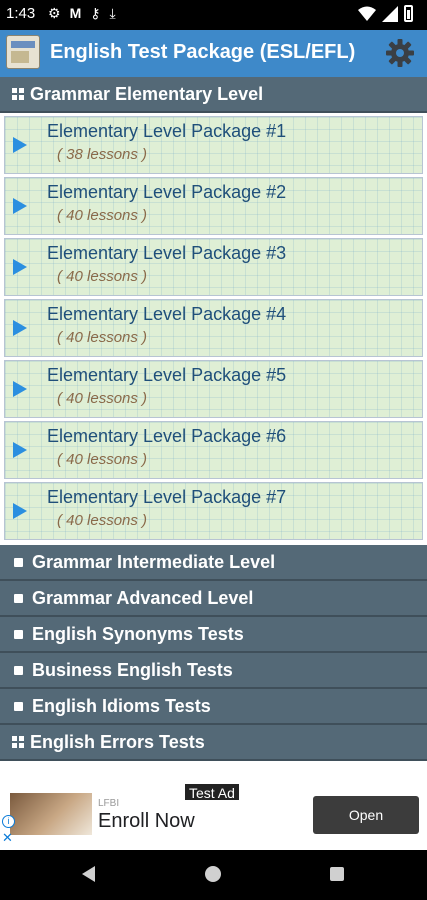 The width and height of the screenshot is (427, 900). Describe the element at coordinates (132, 669) in the screenshot. I see `section-label: Business English Tests` at that location.